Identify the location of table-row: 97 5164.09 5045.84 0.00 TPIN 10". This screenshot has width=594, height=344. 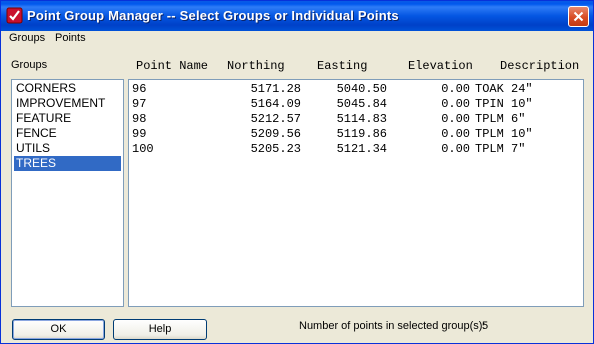
(356, 104).